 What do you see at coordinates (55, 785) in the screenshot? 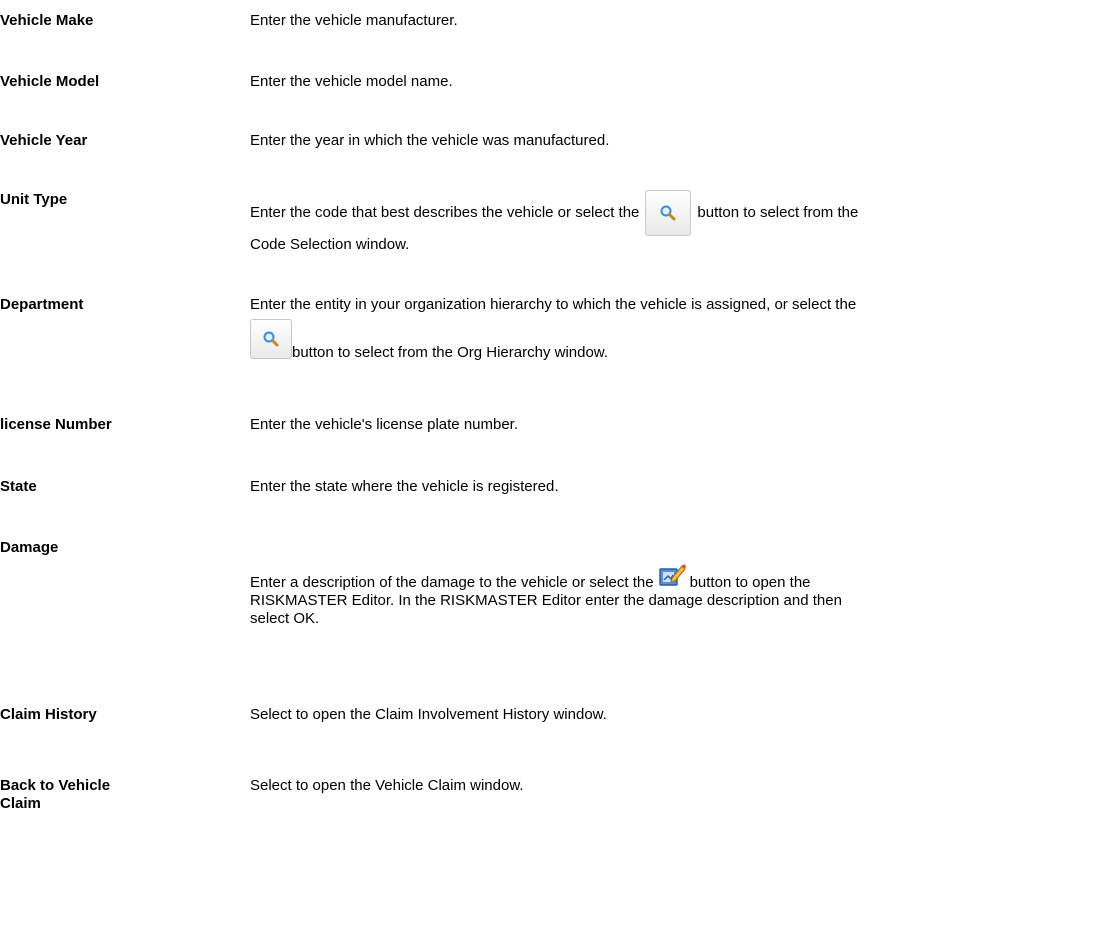
I see `term-back-to-vehicle-claim-a: Back to Vehicle` at bounding box center [55, 785].